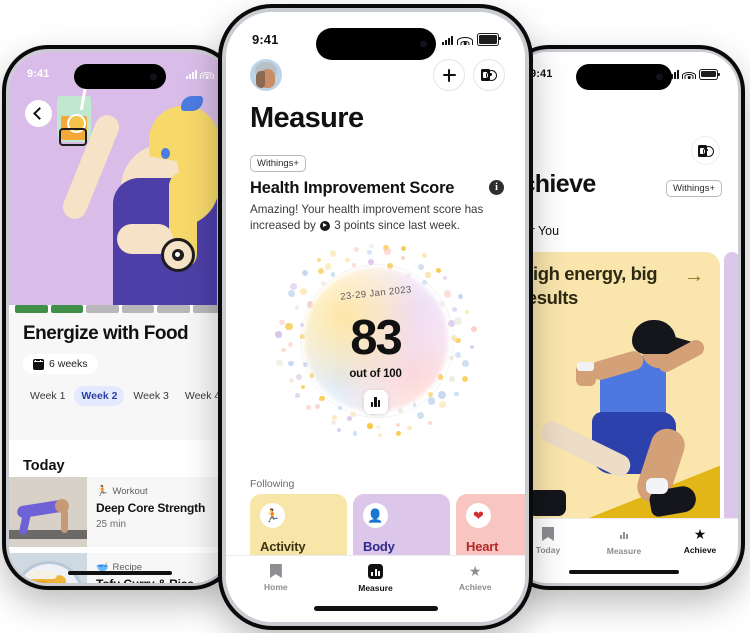 Image resolution: width=750 pixels, height=633 pixels. I want to click on info-icon: i, so click(496, 187).